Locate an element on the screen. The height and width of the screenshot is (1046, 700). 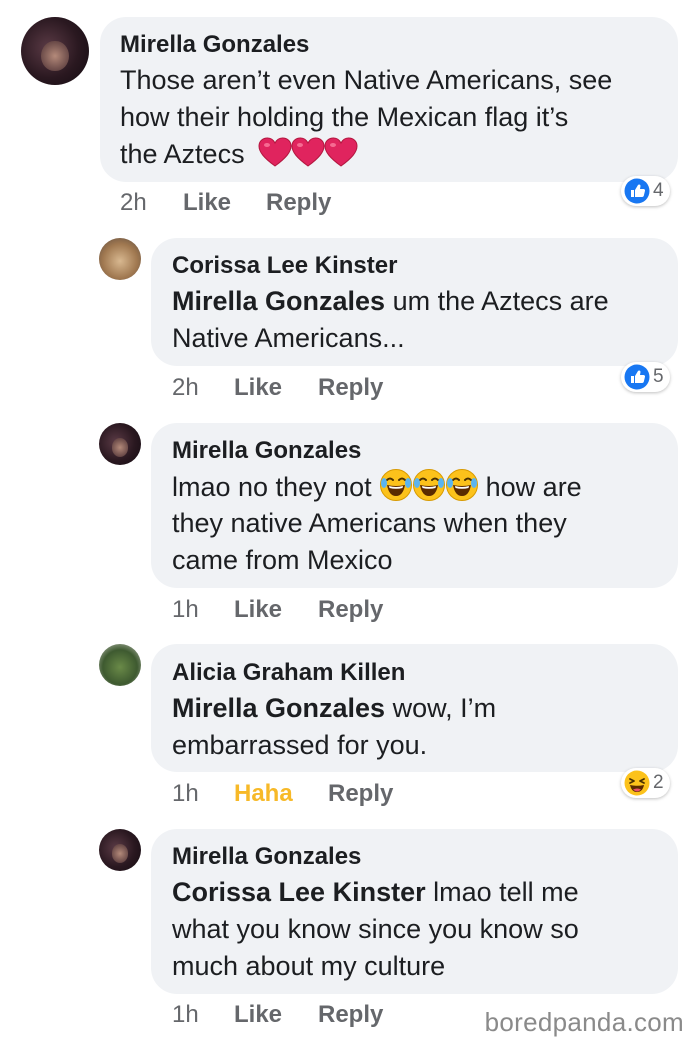
watermark: boredpanda.com is located at coordinates (584, 1022).